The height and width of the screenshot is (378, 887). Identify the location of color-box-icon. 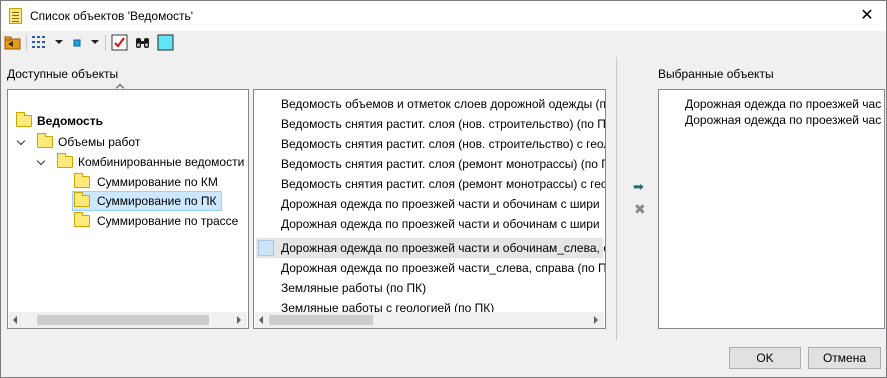
(165, 42).